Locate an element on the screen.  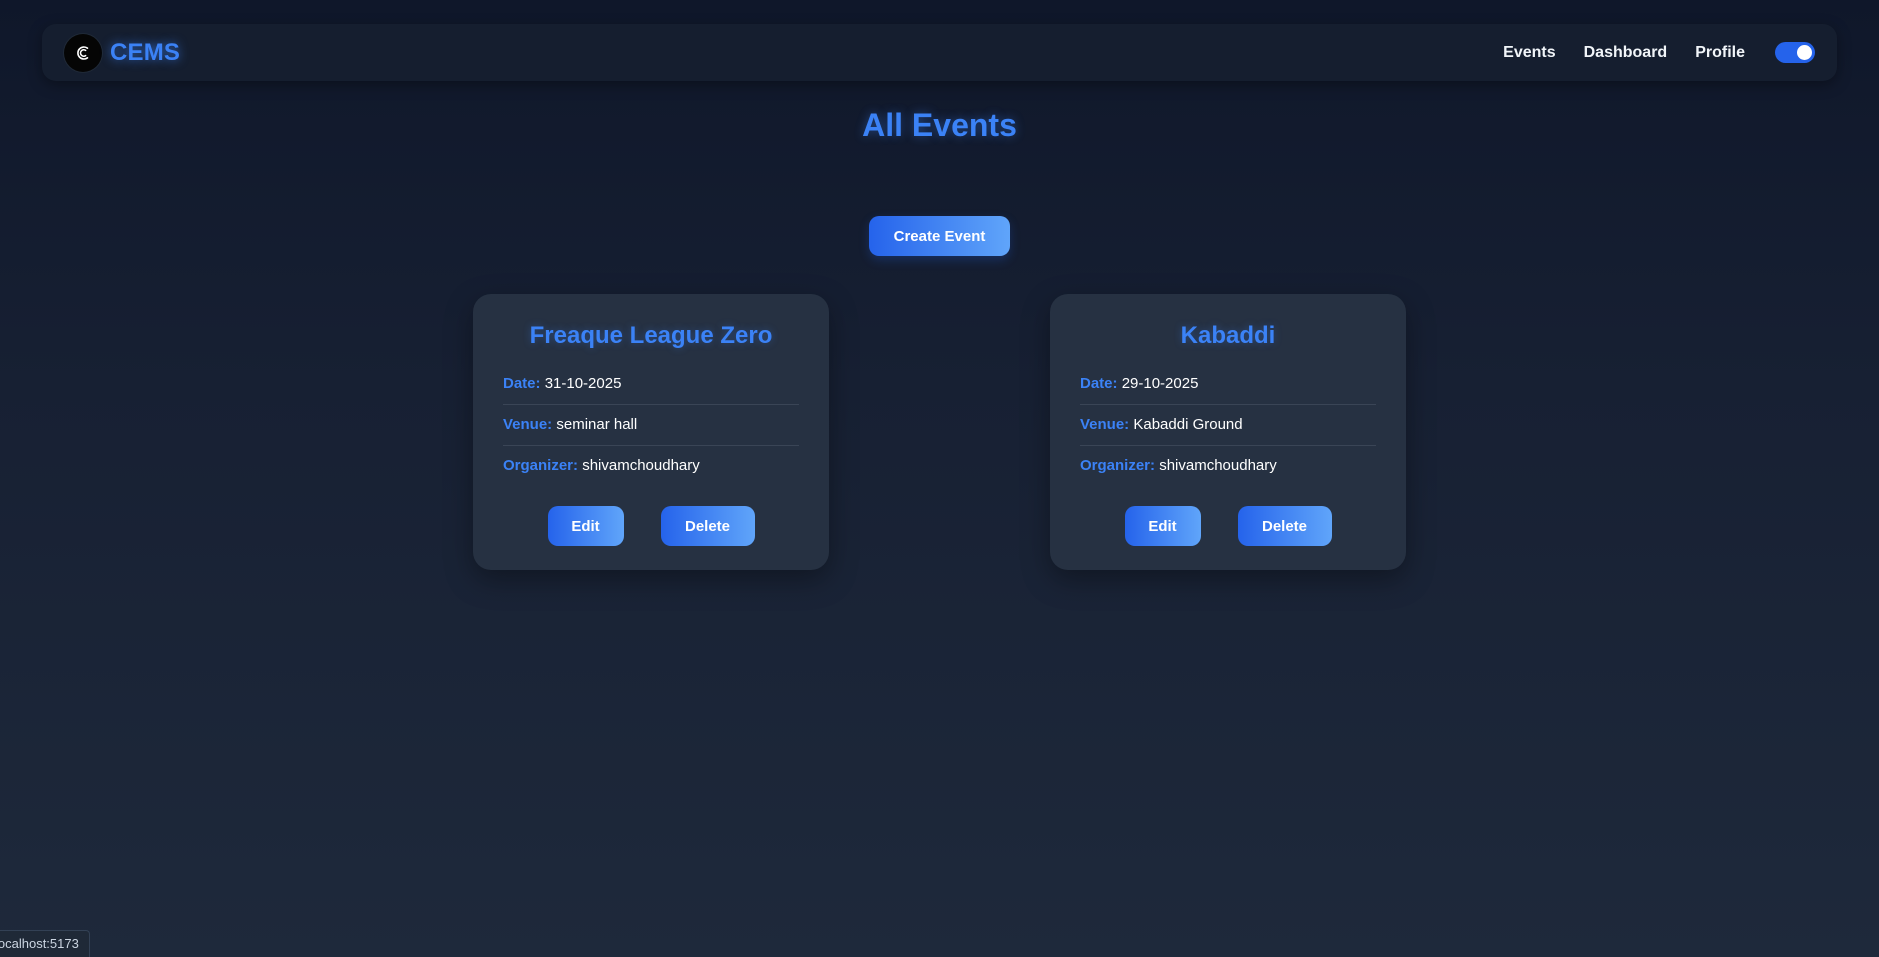
brand: CEMS is located at coordinates (122, 52).